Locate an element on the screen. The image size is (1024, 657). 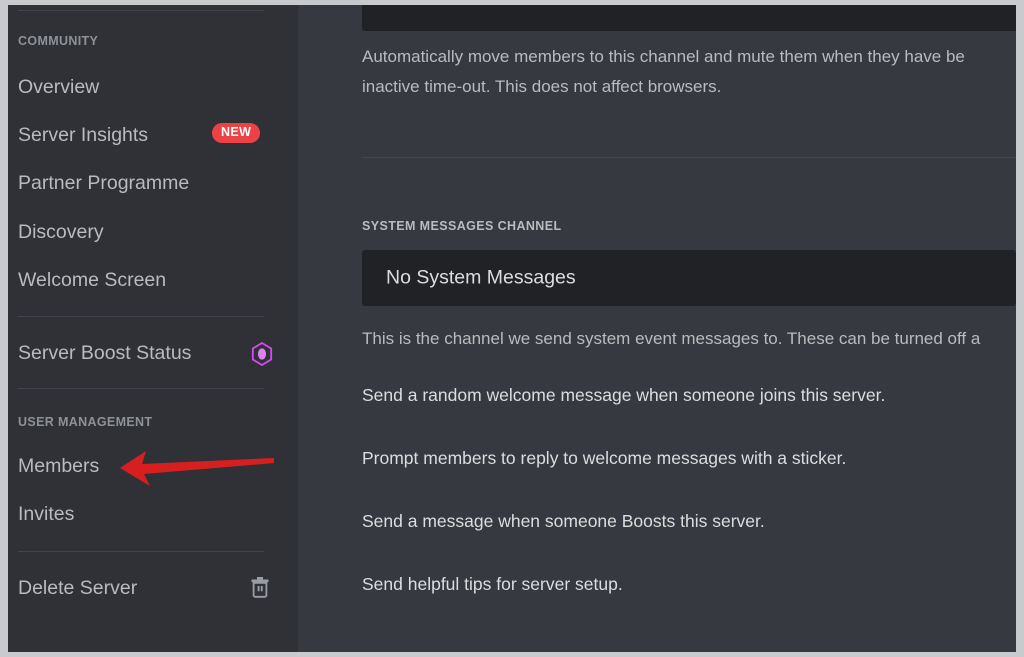
sidebar-section-header-community: COMMUNITY is located at coordinates (58, 41).